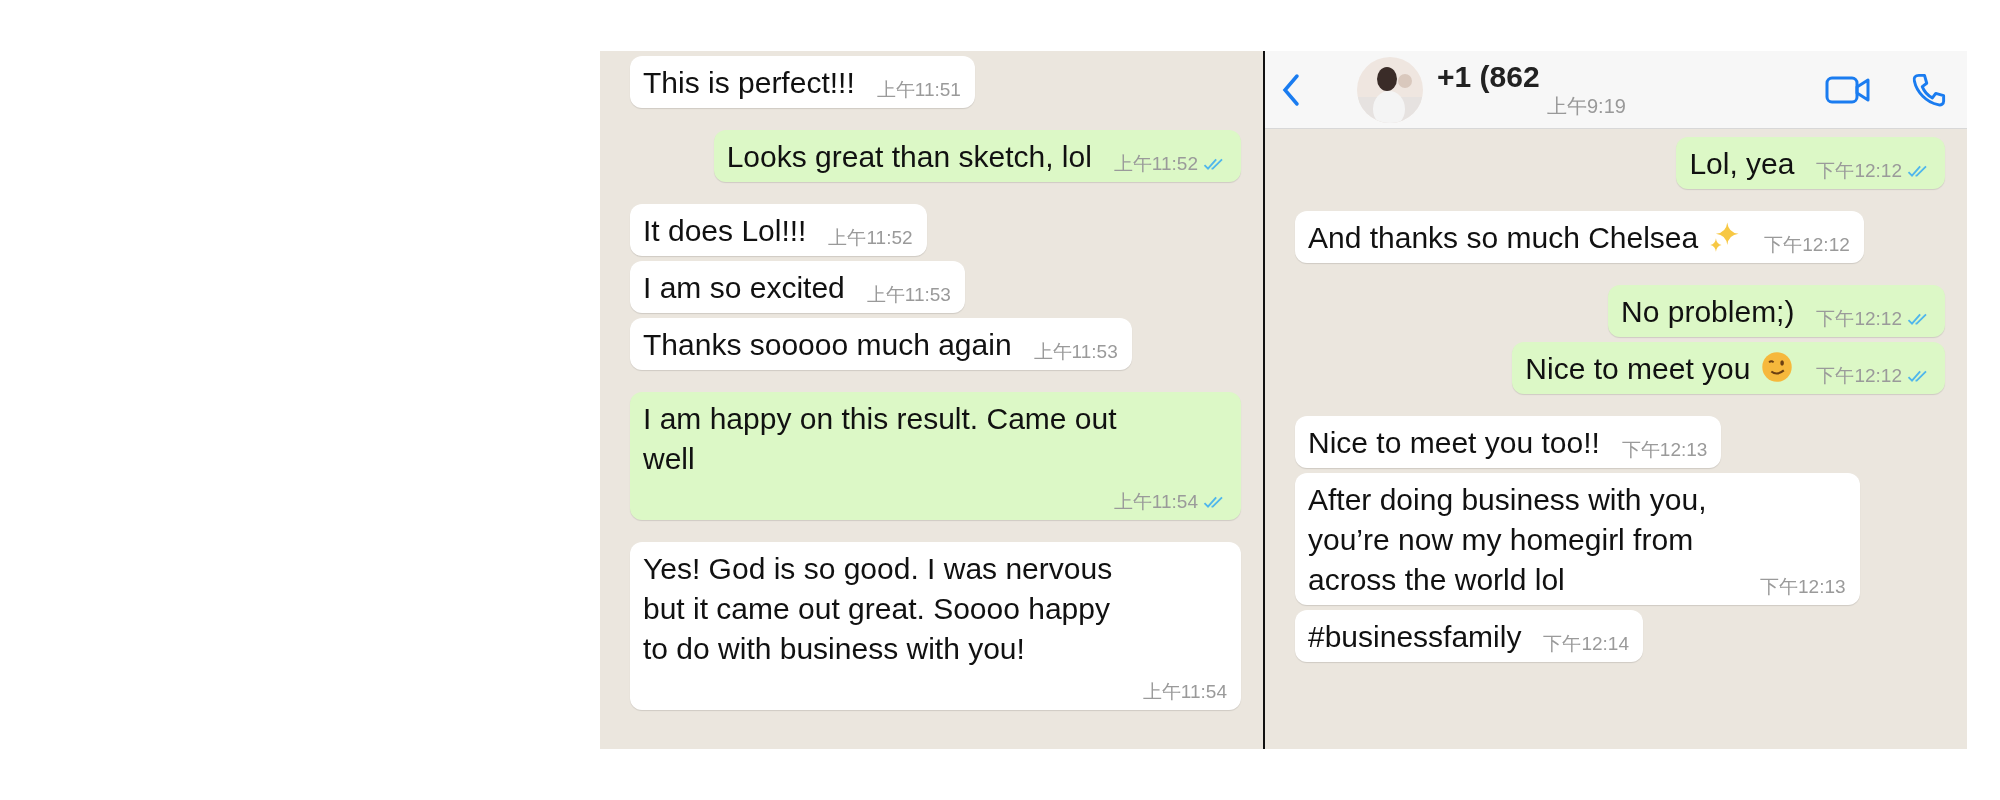 Image resolution: width=2000 pixels, height=800 pixels. What do you see at coordinates (1742, 164) in the screenshot?
I see `message-text: Lol, yea` at bounding box center [1742, 164].